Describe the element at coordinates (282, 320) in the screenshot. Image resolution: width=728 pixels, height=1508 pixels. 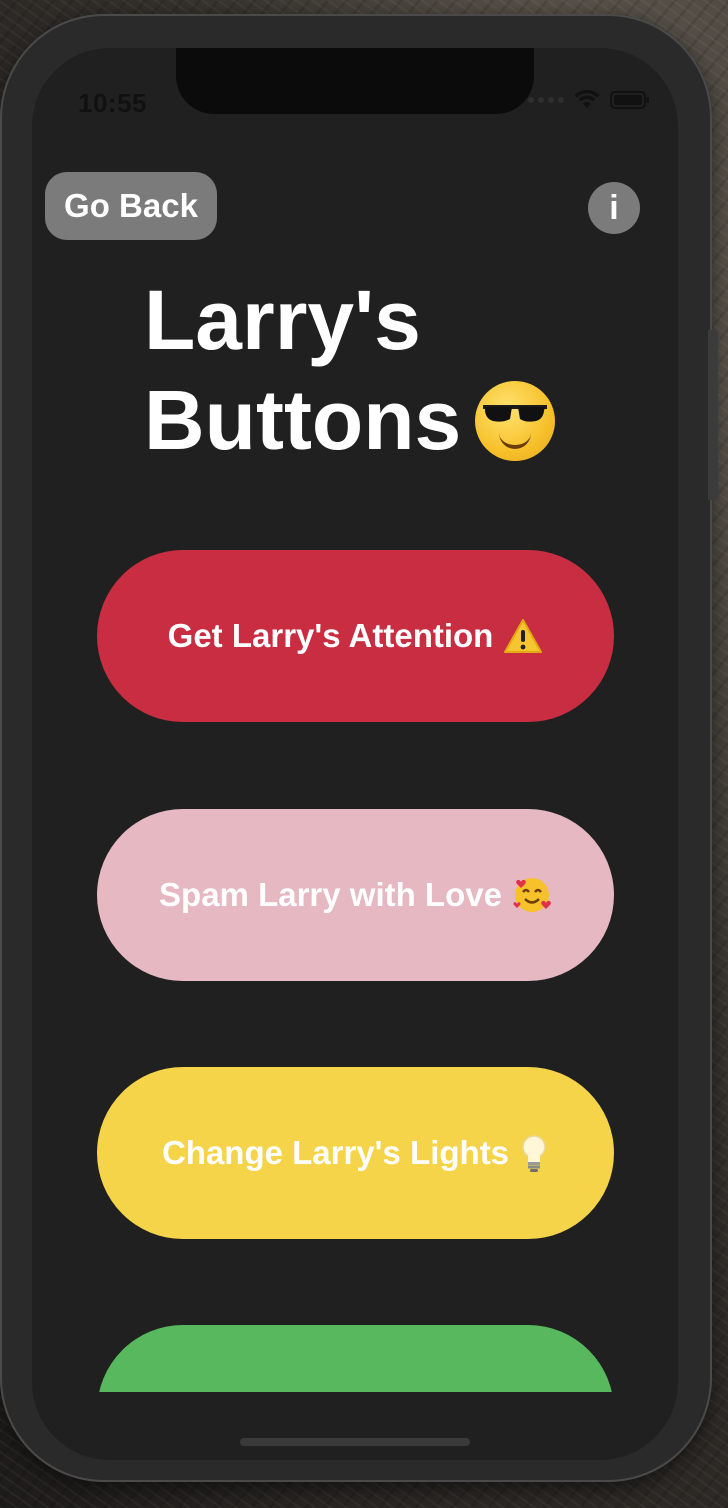
I see `title-line-1: Larry's` at that location.